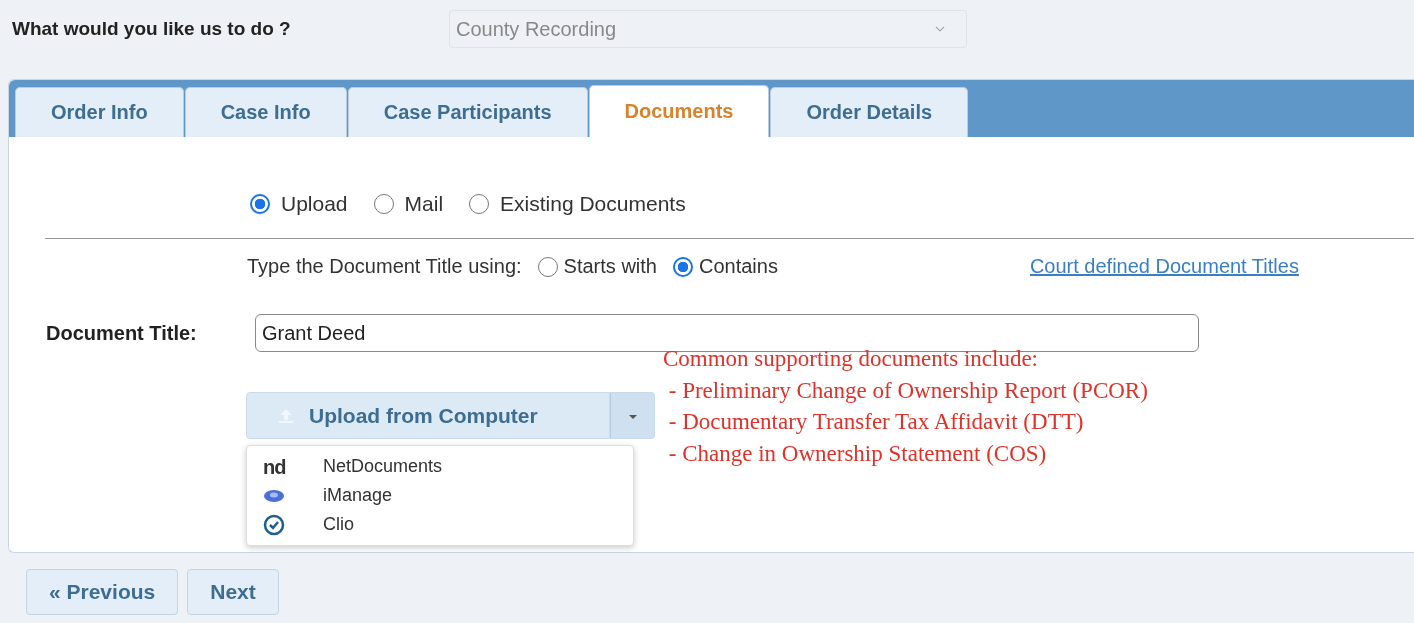 This screenshot has width=1414, height=623. I want to click on chevron-down-icon, so click(940, 29).